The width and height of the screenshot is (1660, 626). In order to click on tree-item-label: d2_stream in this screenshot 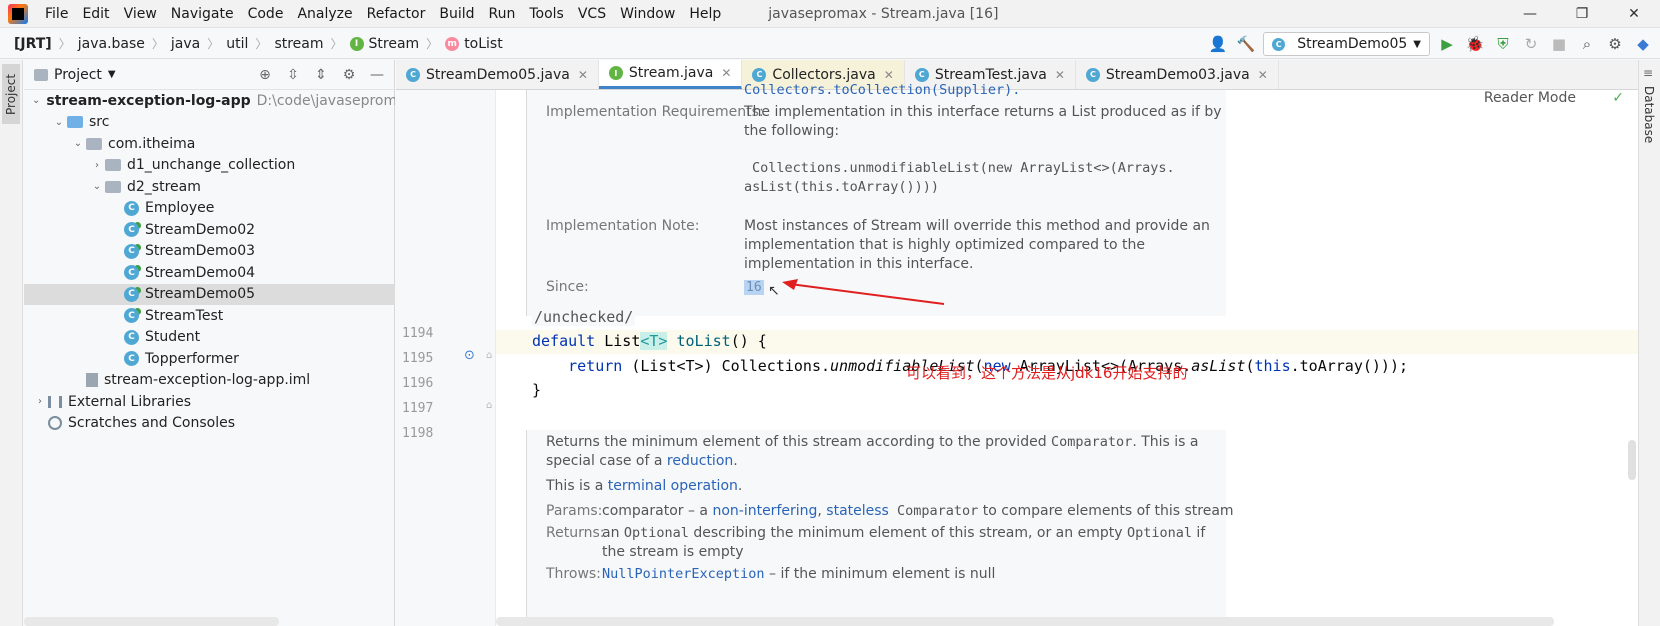, I will do `click(164, 186)`.